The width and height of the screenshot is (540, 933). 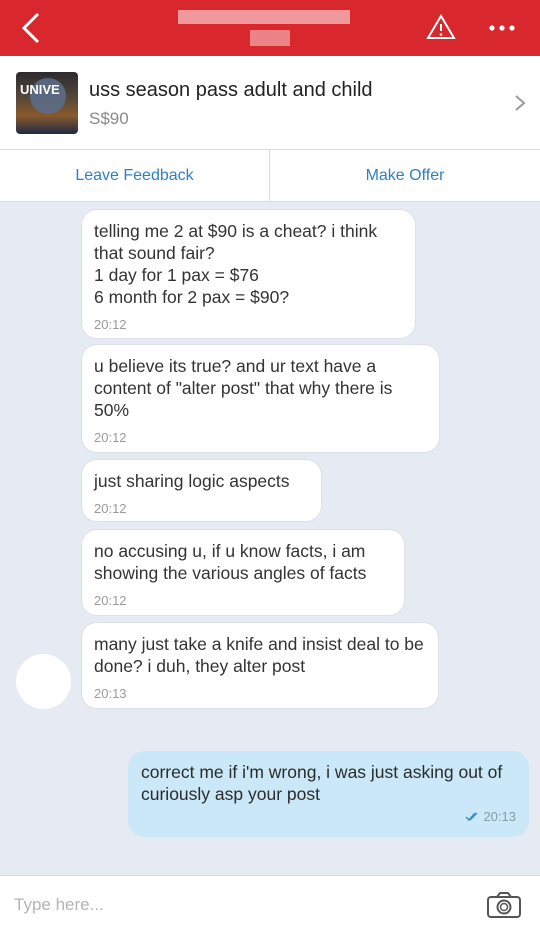 I want to click on incoming-message: just sharing logic aspects 20:12, so click(x=201, y=490).